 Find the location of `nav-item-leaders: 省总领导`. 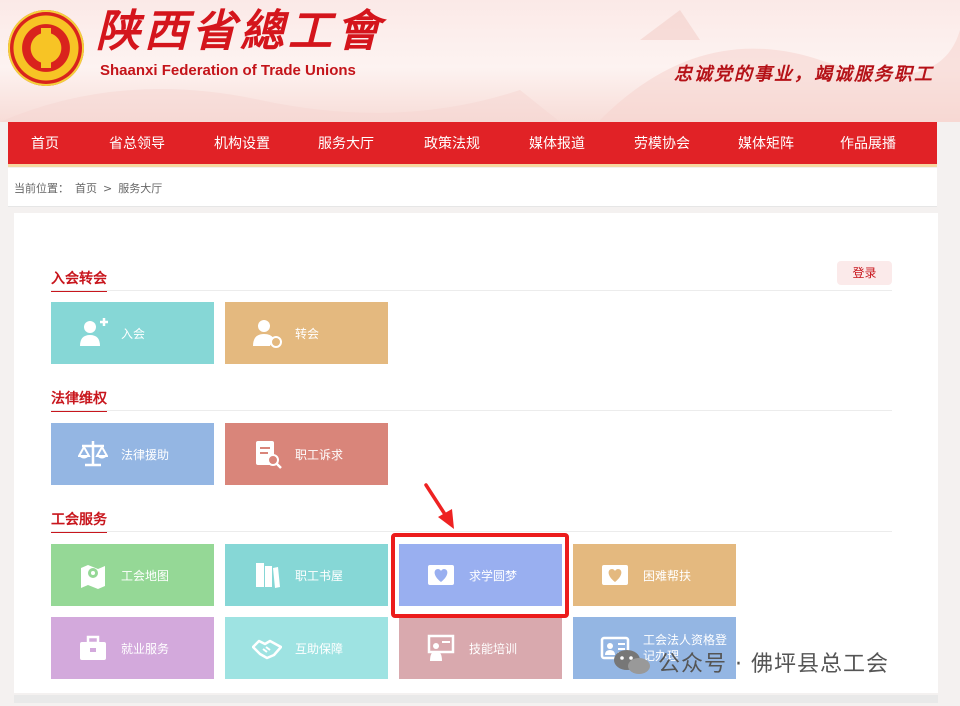

nav-item-leaders: 省总领导 is located at coordinates (137, 143).